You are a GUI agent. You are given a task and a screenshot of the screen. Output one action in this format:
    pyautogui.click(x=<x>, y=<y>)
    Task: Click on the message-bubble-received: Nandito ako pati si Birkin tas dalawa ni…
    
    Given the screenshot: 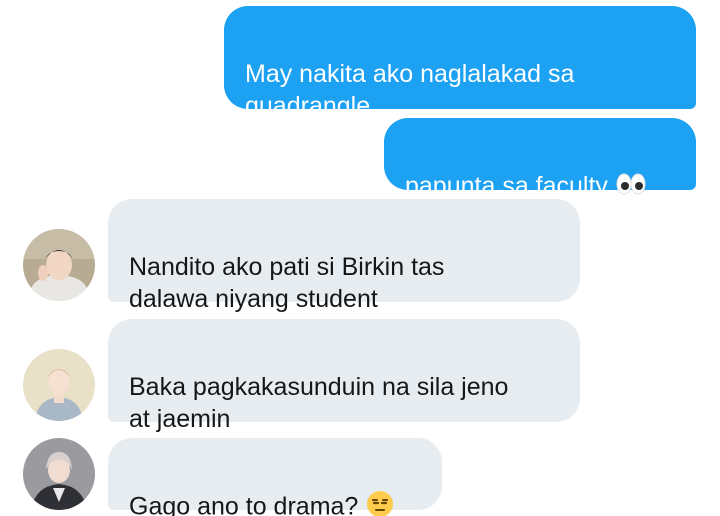 What is the action you would take?
    pyautogui.click(x=344, y=256)
    